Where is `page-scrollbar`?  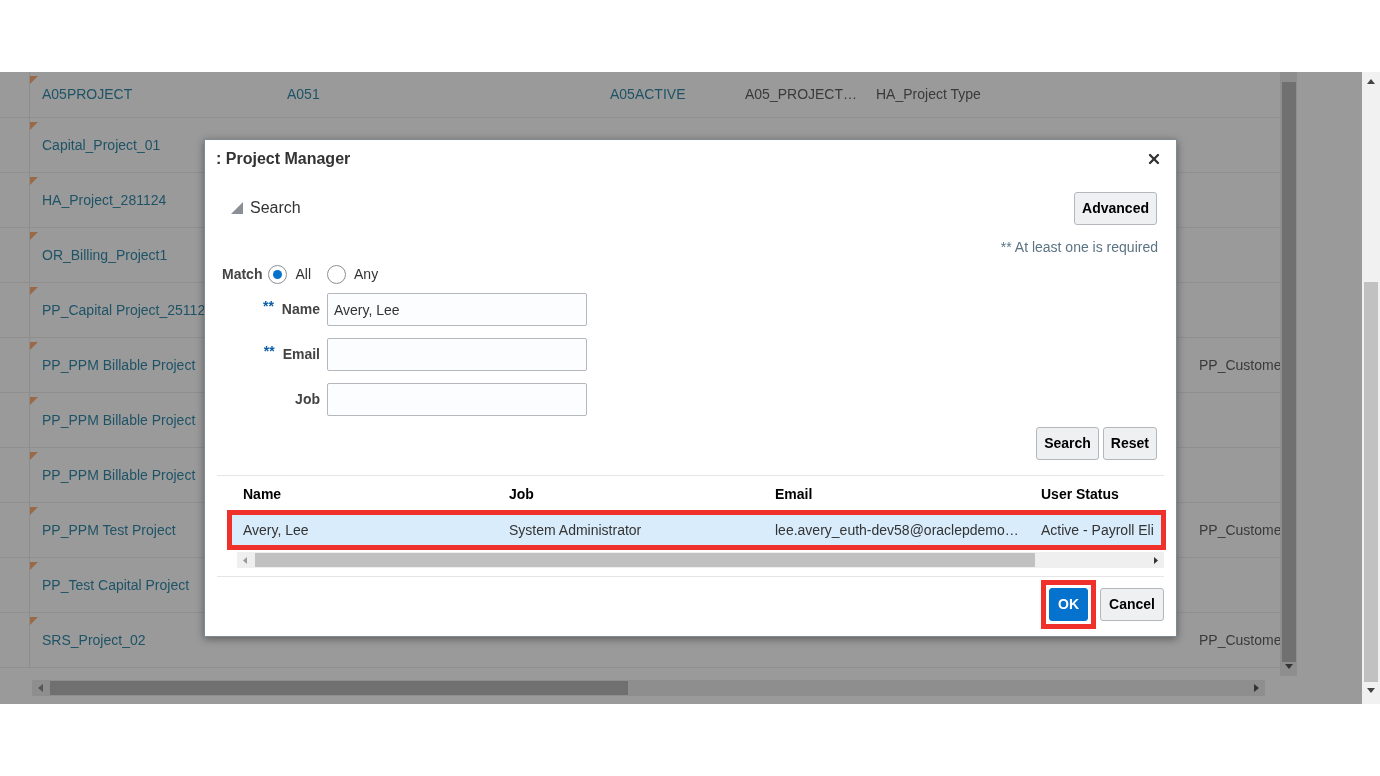 page-scrollbar is located at coordinates (1371, 388).